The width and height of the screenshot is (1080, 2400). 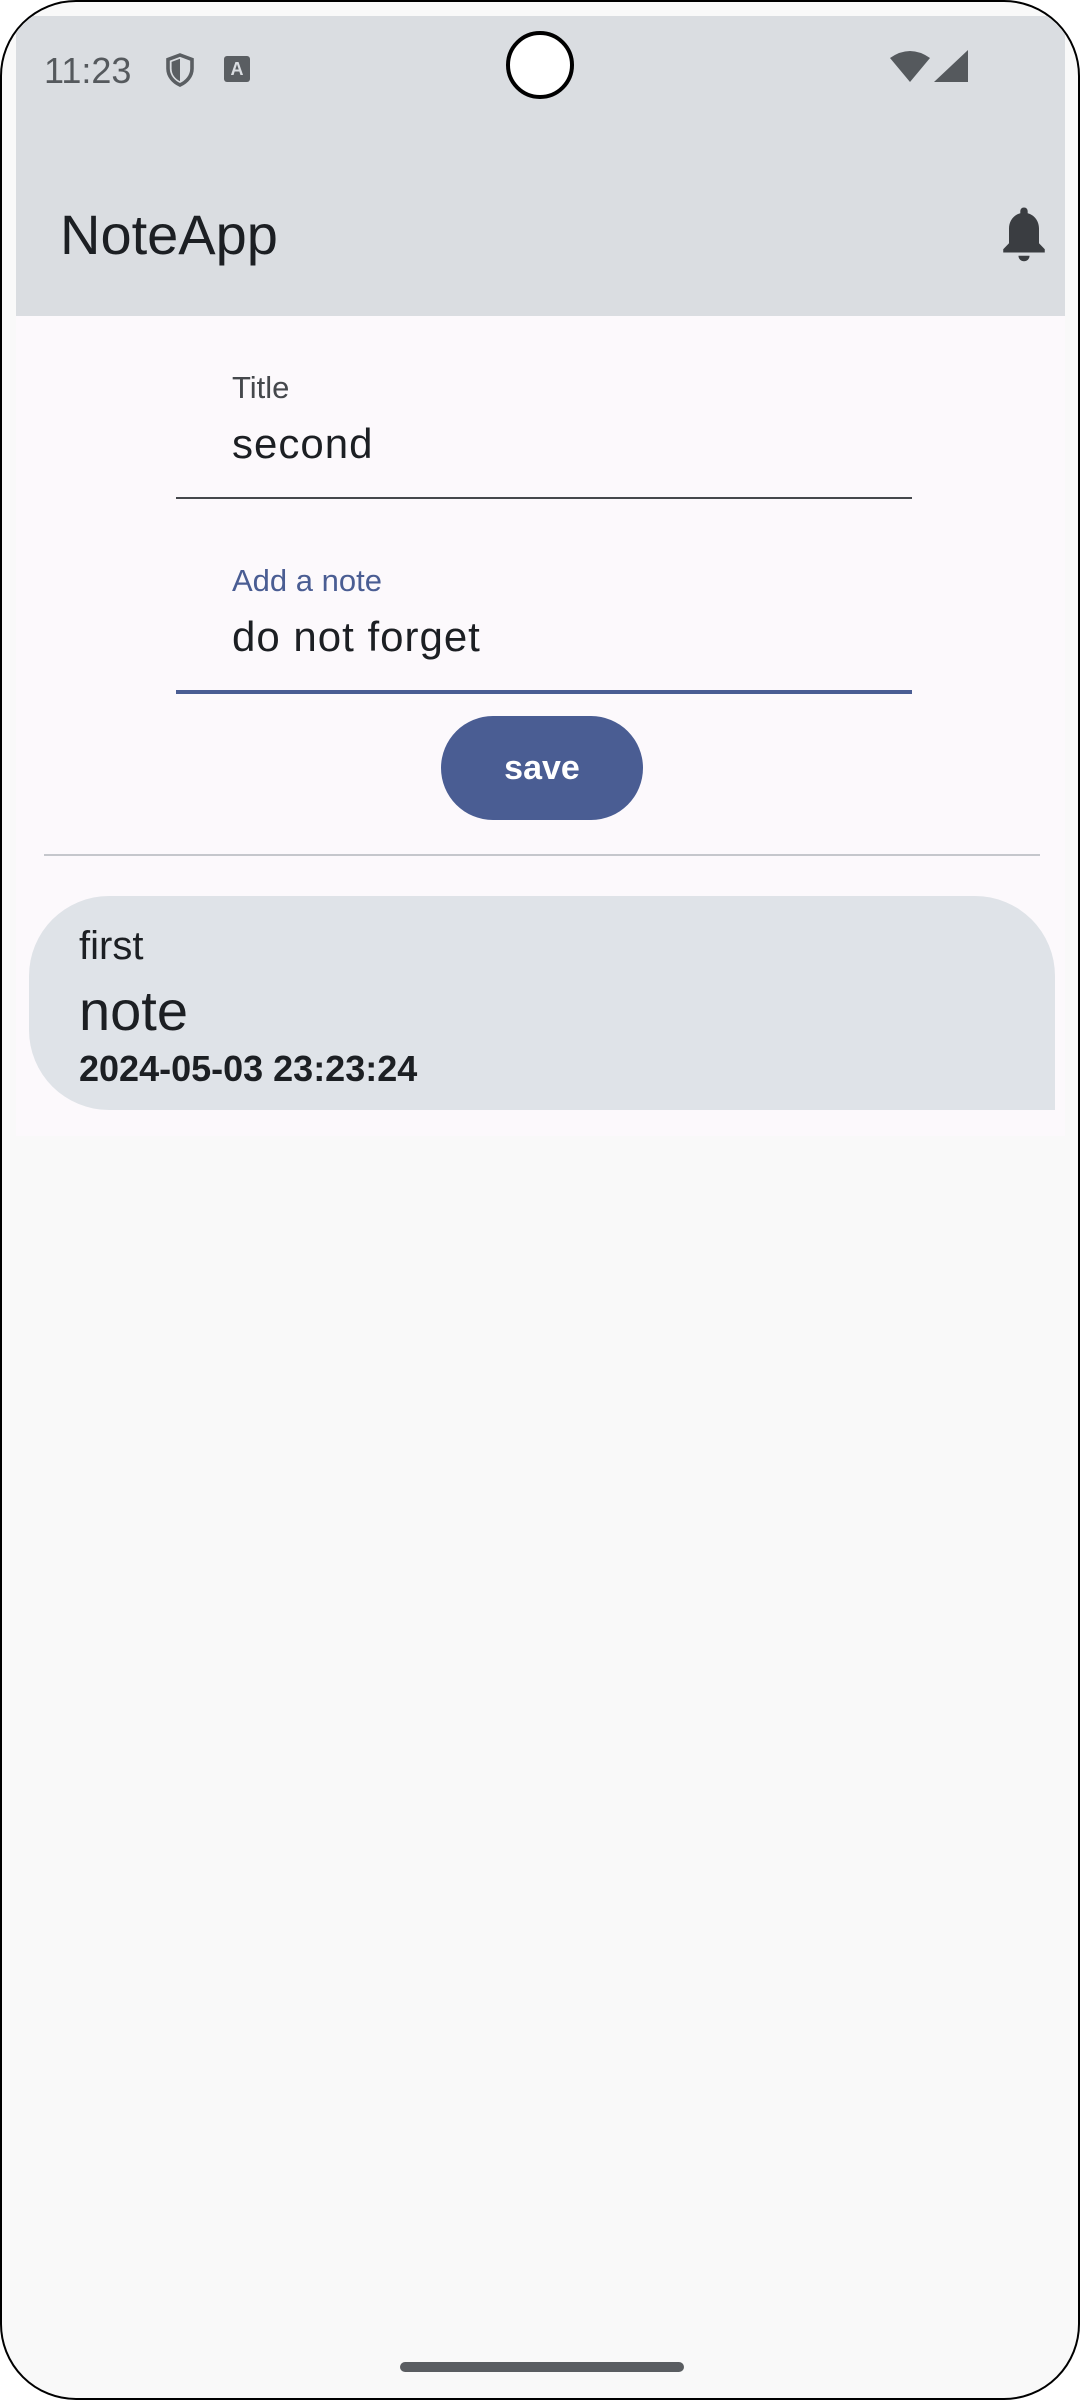 What do you see at coordinates (540, 65) in the screenshot?
I see `camera-cutout` at bounding box center [540, 65].